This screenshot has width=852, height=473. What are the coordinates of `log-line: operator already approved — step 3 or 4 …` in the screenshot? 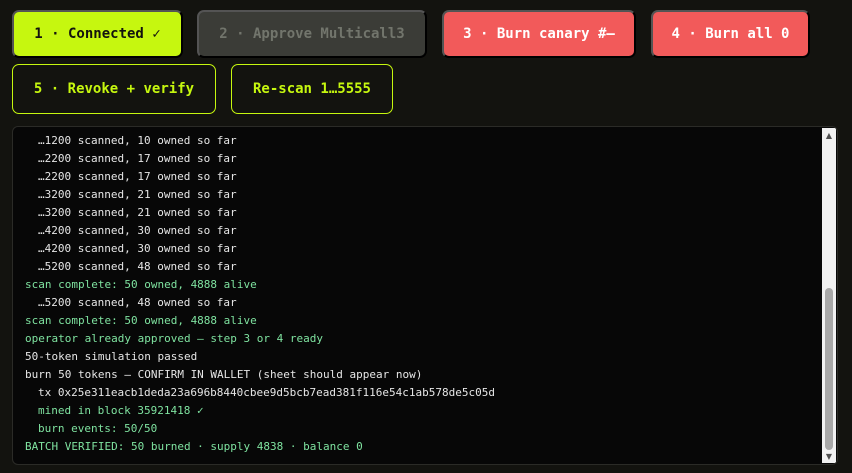 It's located at (174, 338).